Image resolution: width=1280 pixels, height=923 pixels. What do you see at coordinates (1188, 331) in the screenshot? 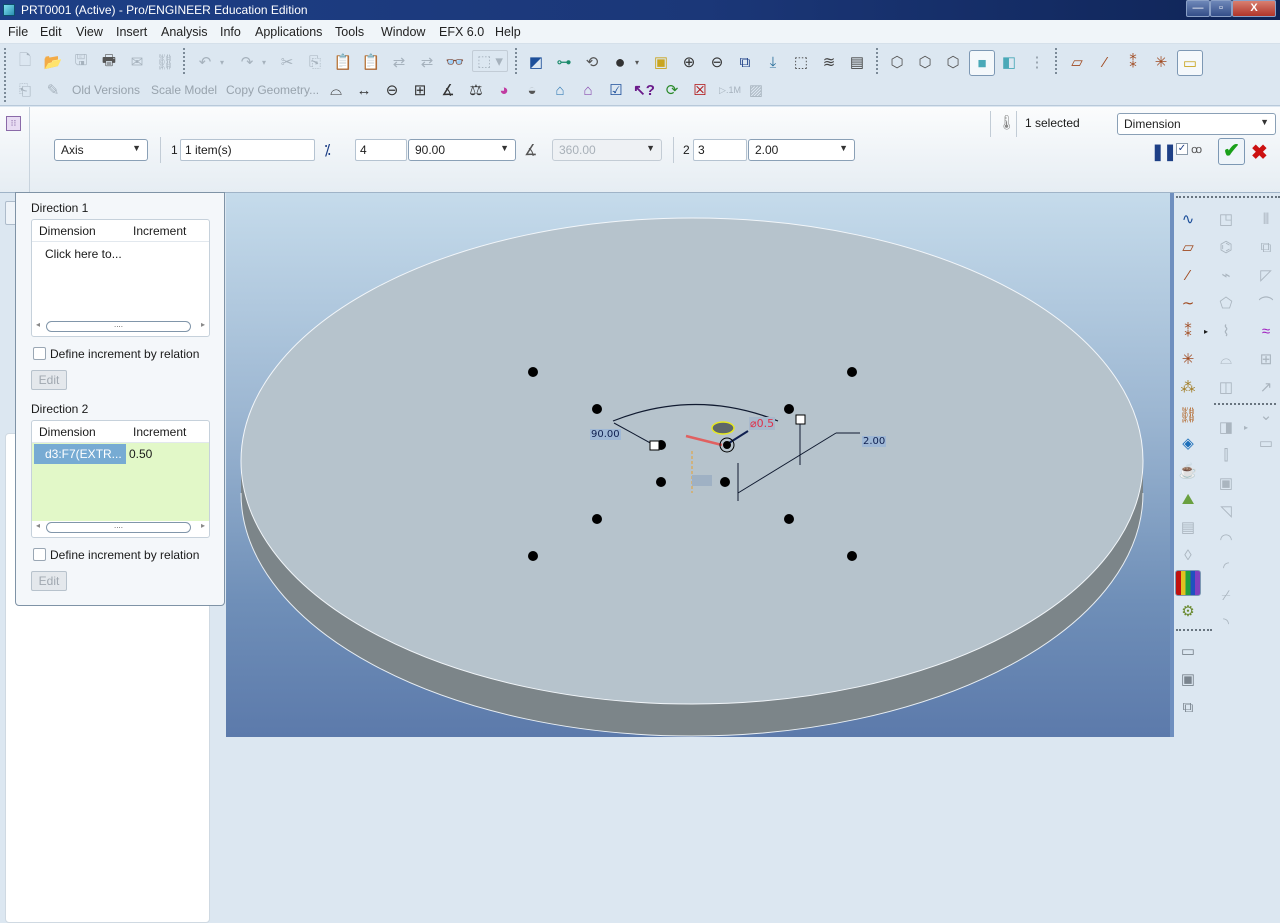
I see `datum-point-icon: ⁑` at bounding box center [1188, 331].